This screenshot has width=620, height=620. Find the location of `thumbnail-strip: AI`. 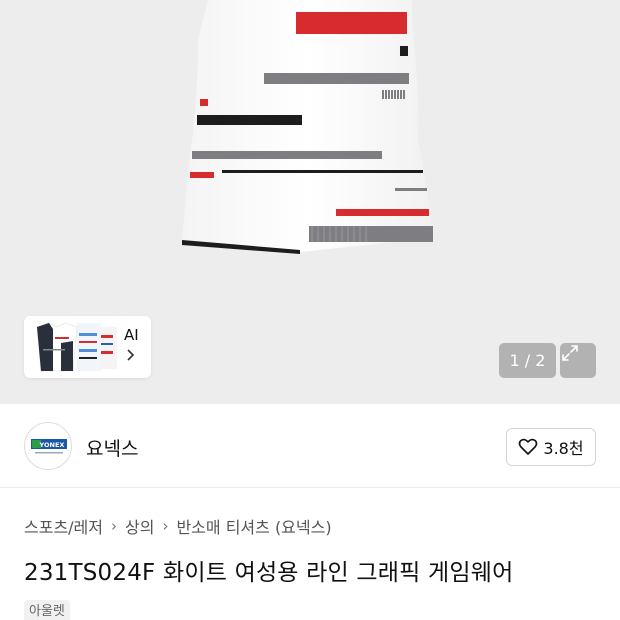

thumbnail-strip: AI is located at coordinates (87, 347).